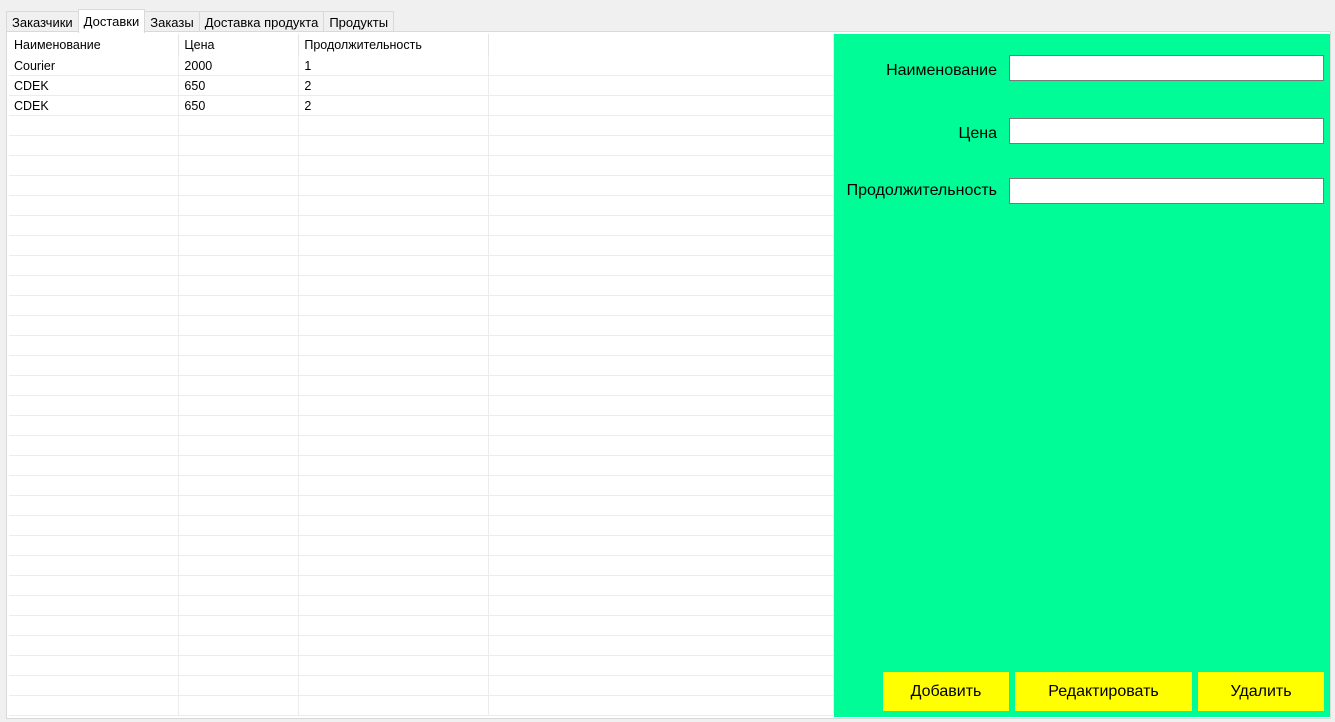 This screenshot has height=722, width=1335. Describe the element at coordinates (1166, 131) in the screenshot. I see `price-input` at that location.